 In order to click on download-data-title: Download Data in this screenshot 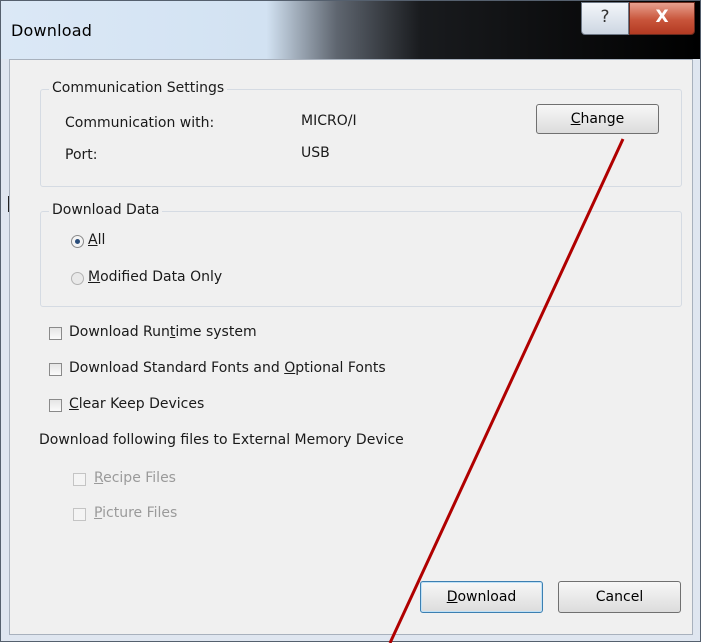, I will do `click(106, 210)`.